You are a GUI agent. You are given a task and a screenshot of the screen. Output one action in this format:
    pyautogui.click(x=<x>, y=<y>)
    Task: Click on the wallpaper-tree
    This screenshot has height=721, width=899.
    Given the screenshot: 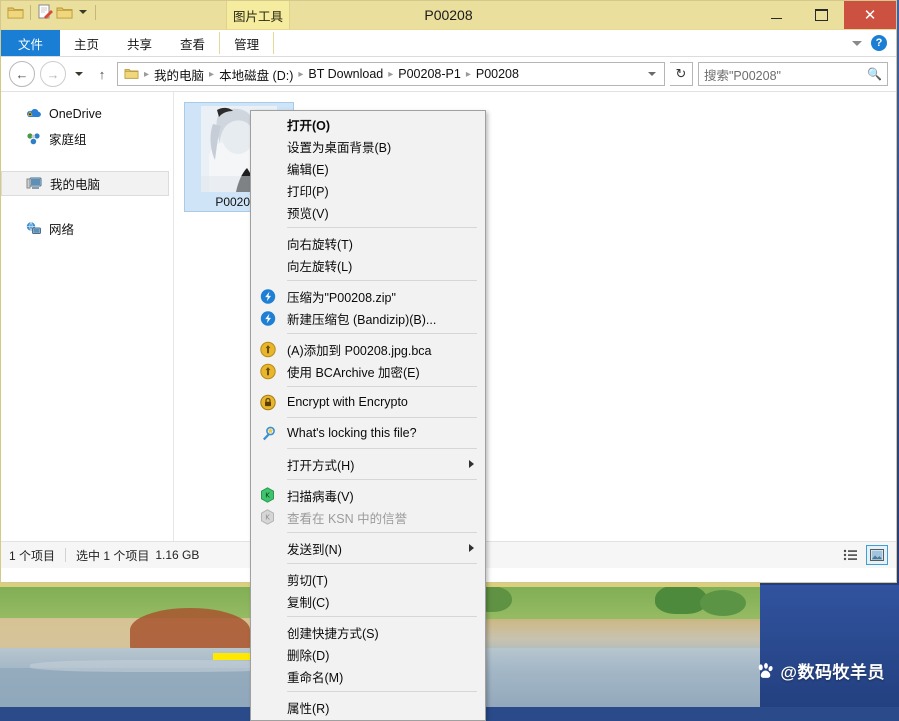 What is the action you would take?
    pyautogui.click(x=723, y=603)
    